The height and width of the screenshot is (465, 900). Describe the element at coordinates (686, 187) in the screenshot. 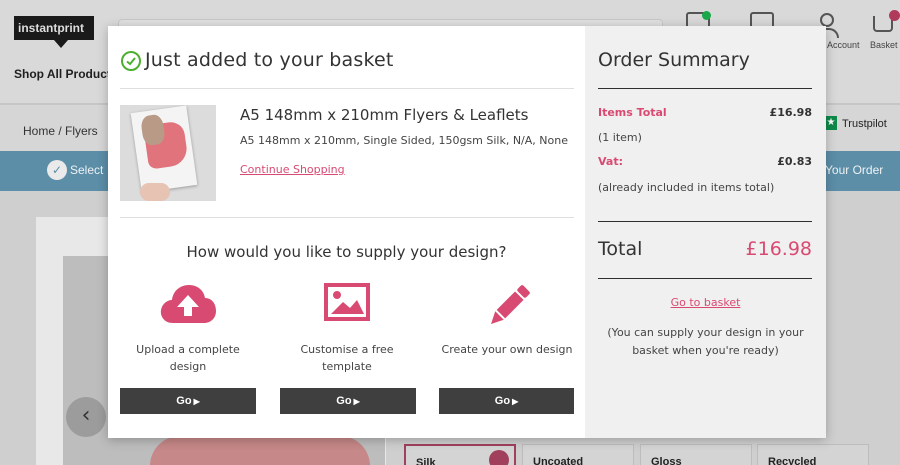

I see `vat-note: (already included in items total)` at that location.